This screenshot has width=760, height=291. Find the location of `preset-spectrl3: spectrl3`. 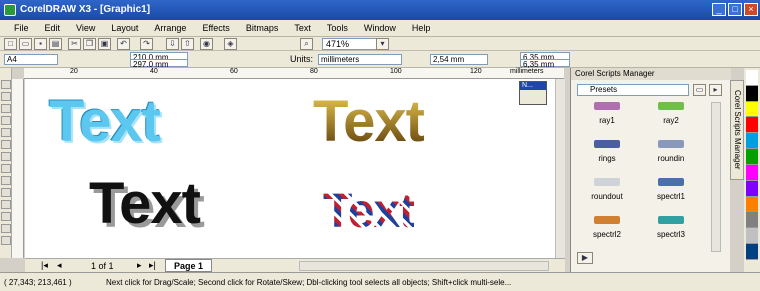

preset-spectrl3: spectrl3 is located at coordinates (671, 236).